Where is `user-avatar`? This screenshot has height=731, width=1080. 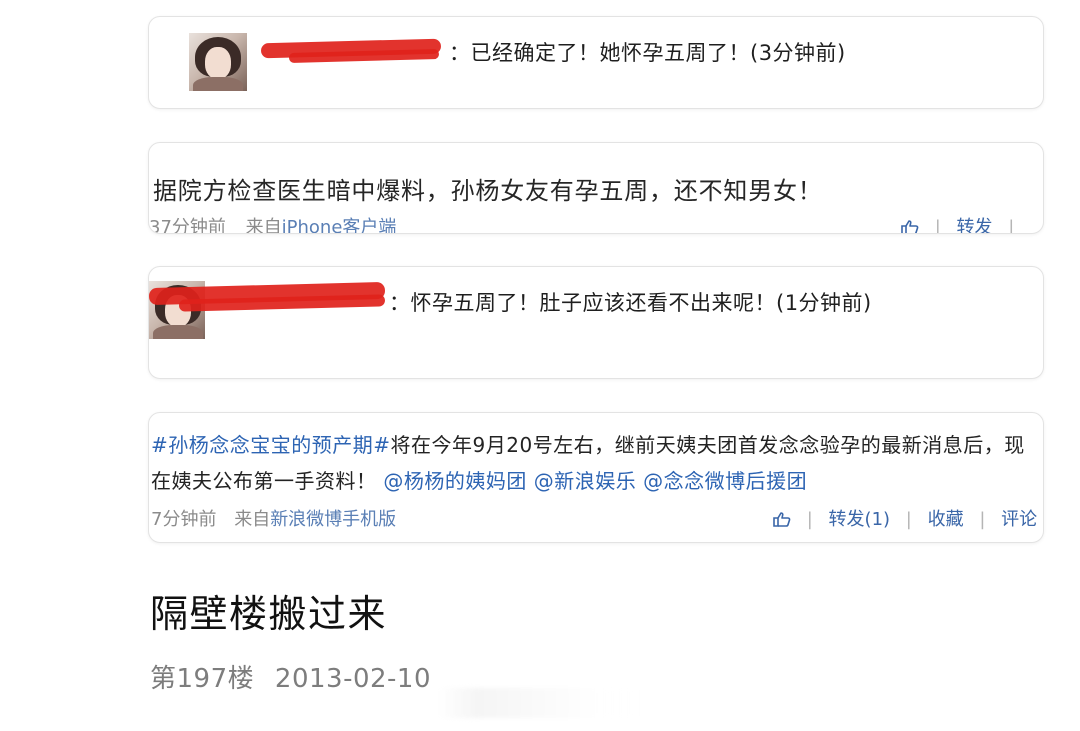
user-avatar is located at coordinates (218, 62).